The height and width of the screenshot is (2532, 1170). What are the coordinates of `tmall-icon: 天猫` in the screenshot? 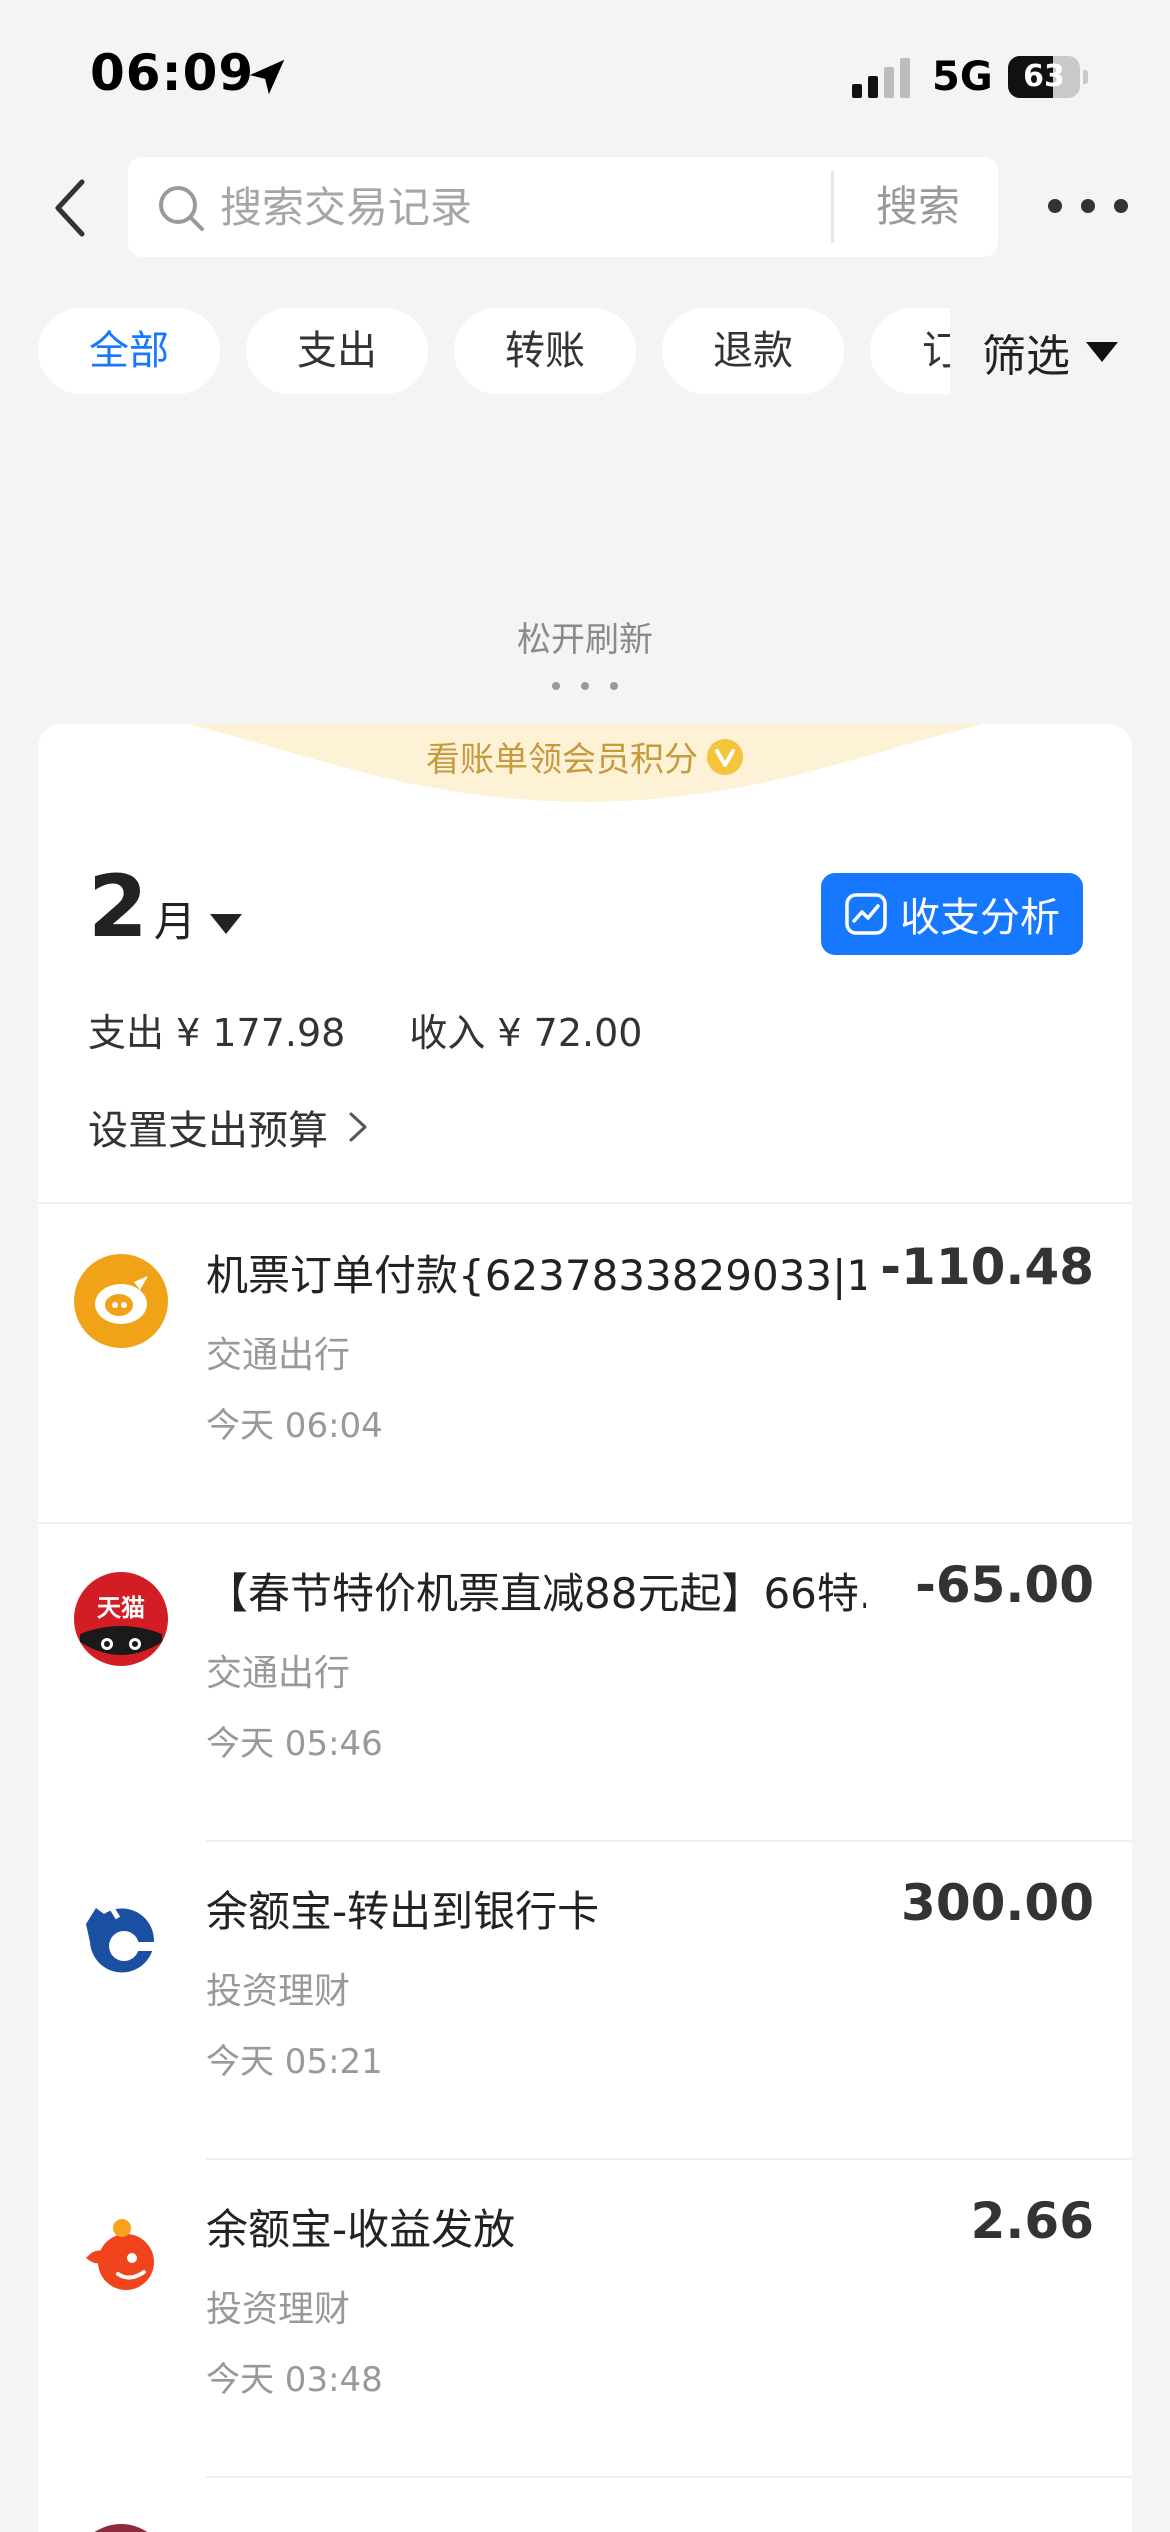 It's located at (121, 1619).